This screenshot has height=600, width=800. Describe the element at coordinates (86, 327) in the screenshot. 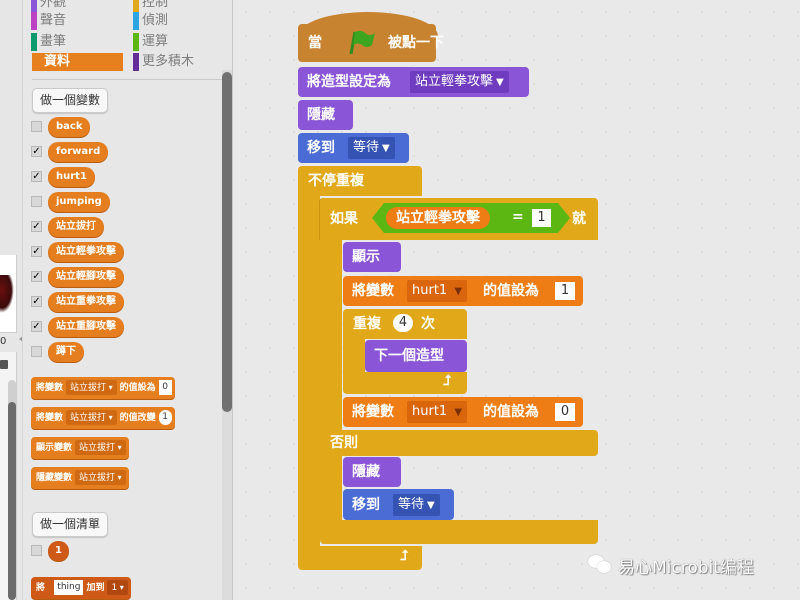

I see `variable-reporter: 站立重腳攻擊` at that location.